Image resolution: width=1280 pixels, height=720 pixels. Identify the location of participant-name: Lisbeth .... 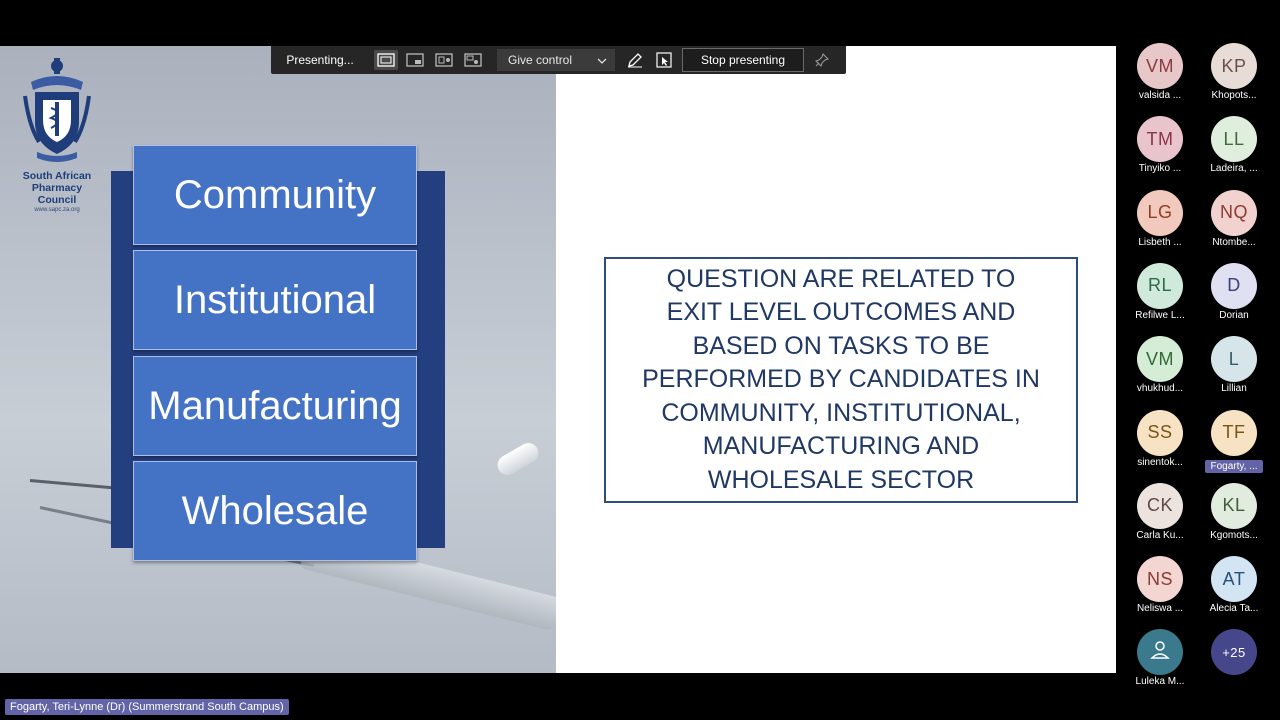
(1160, 242).